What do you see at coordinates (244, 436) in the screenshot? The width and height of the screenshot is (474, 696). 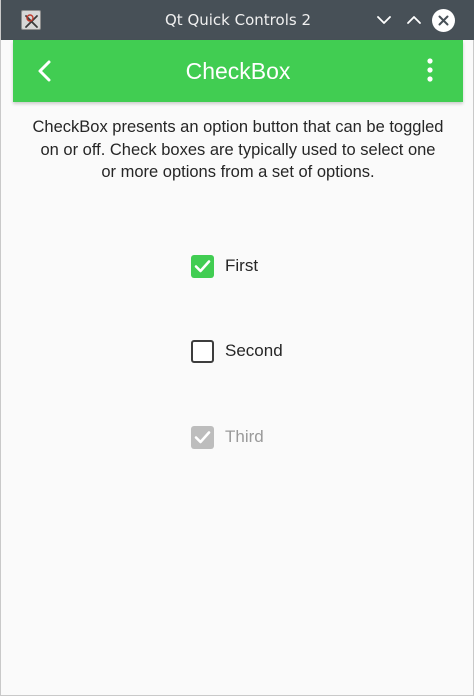 I see `checkbox-label: Third` at bounding box center [244, 436].